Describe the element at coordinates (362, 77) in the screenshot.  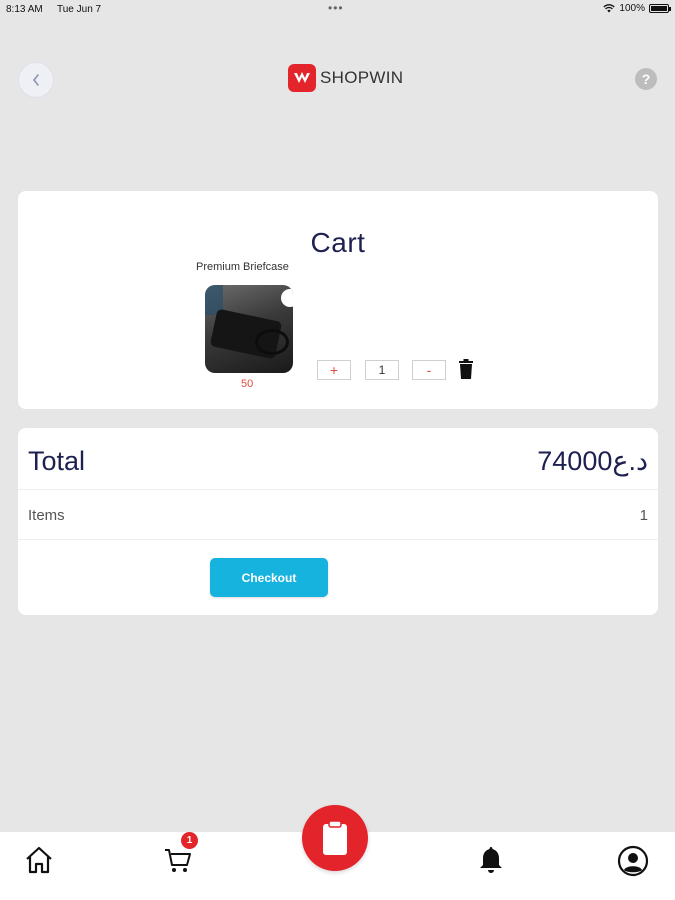
I see `brand-name: SHOPWIN` at that location.